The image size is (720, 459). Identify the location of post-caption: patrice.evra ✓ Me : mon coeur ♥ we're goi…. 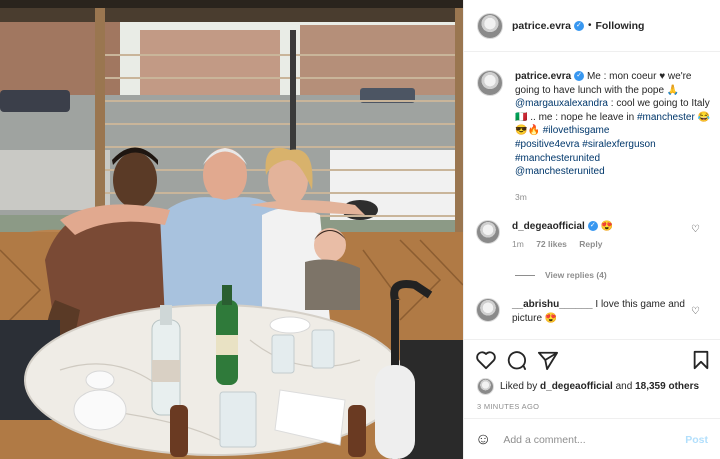
(596, 124).